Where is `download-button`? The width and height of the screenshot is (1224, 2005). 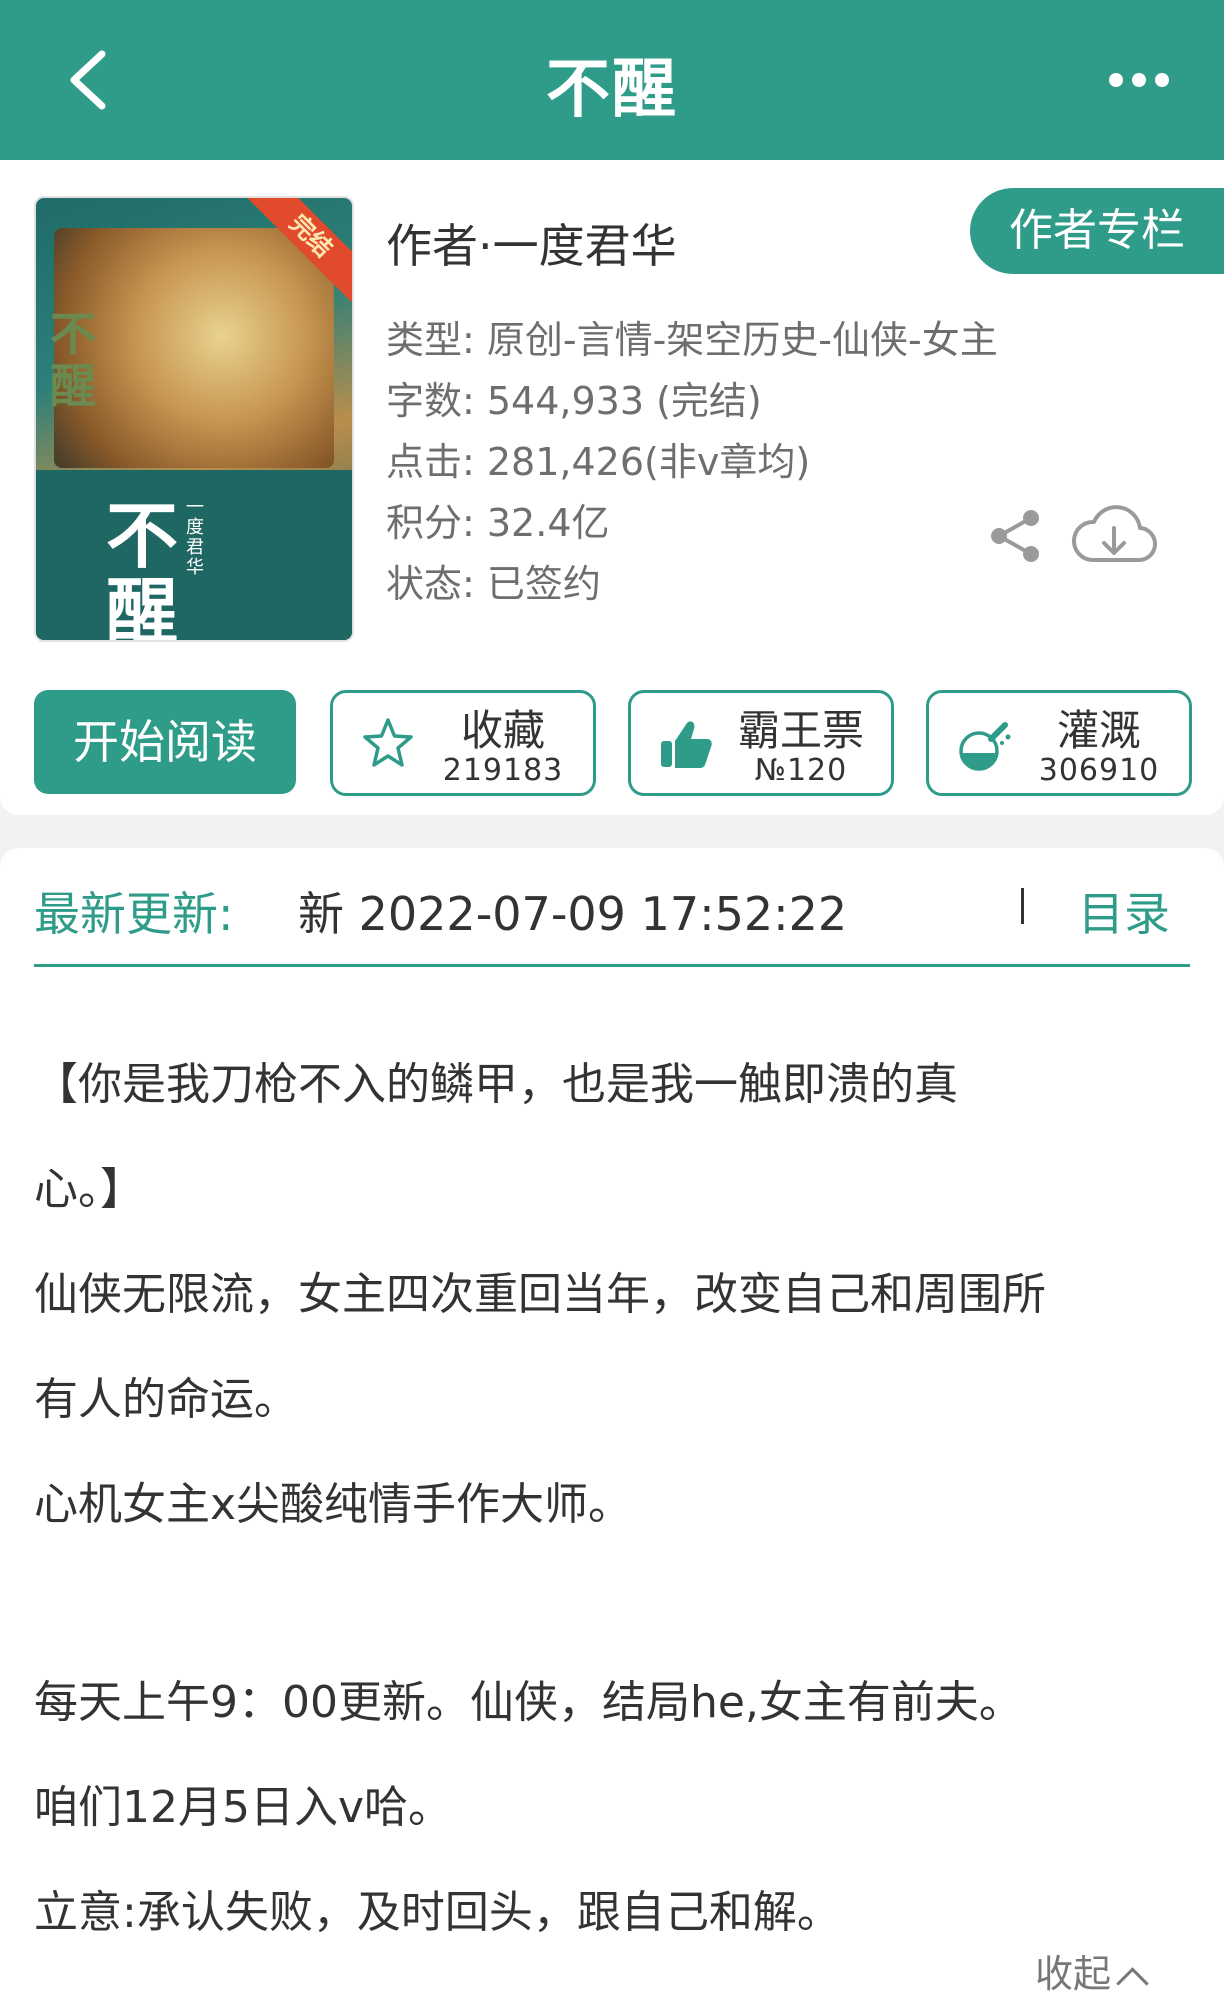 download-button is located at coordinates (1114, 536).